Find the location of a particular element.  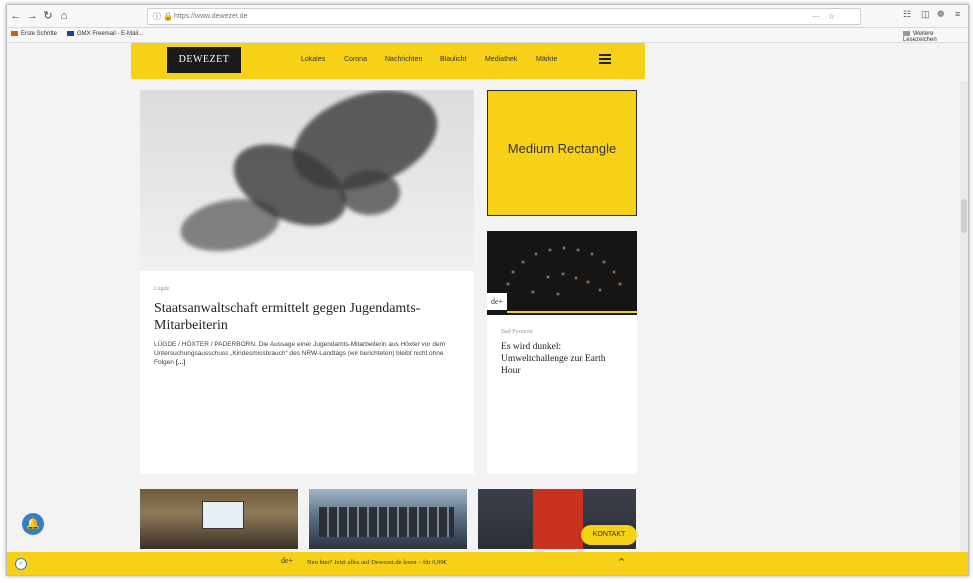

plus-badge-icon: de+ is located at coordinates (497, 301).